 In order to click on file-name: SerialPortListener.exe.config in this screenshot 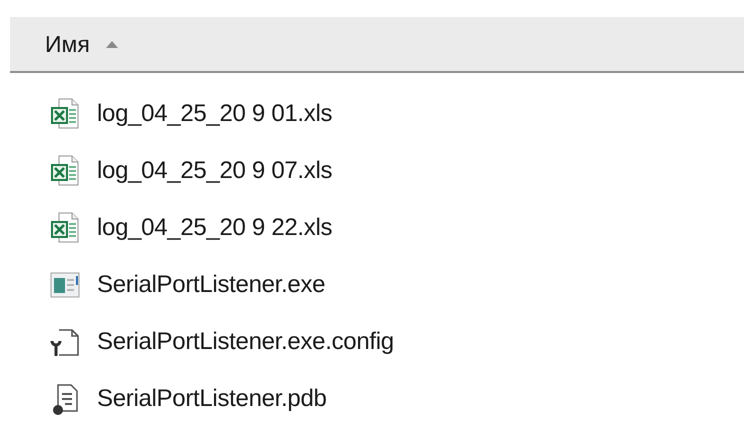, I will do `click(245, 342)`.